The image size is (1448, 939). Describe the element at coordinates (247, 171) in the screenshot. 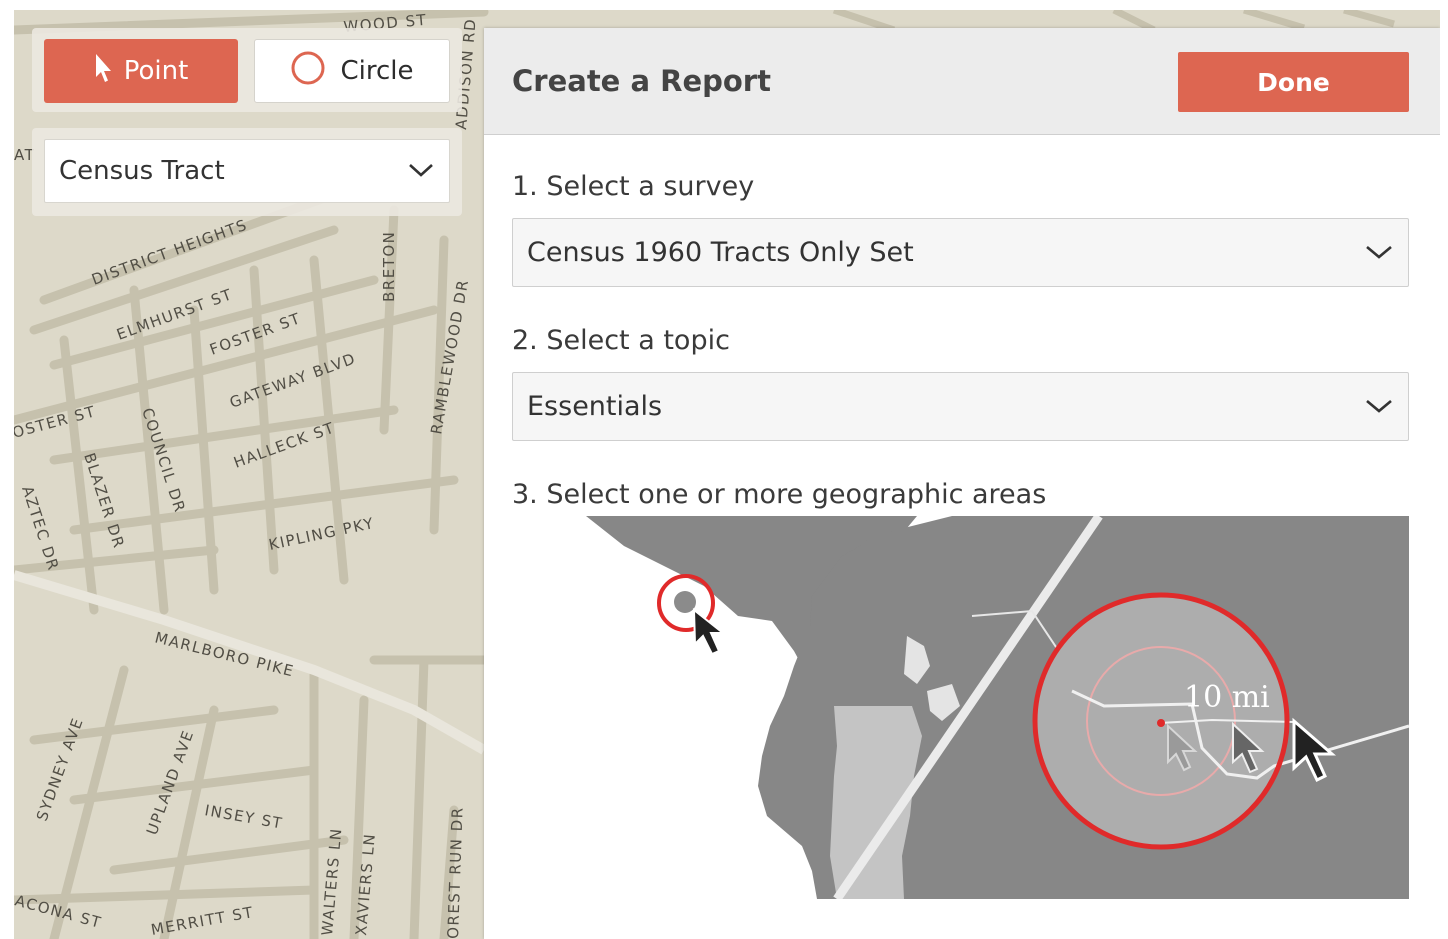

I see `geography-type-select: Census Tract` at that location.